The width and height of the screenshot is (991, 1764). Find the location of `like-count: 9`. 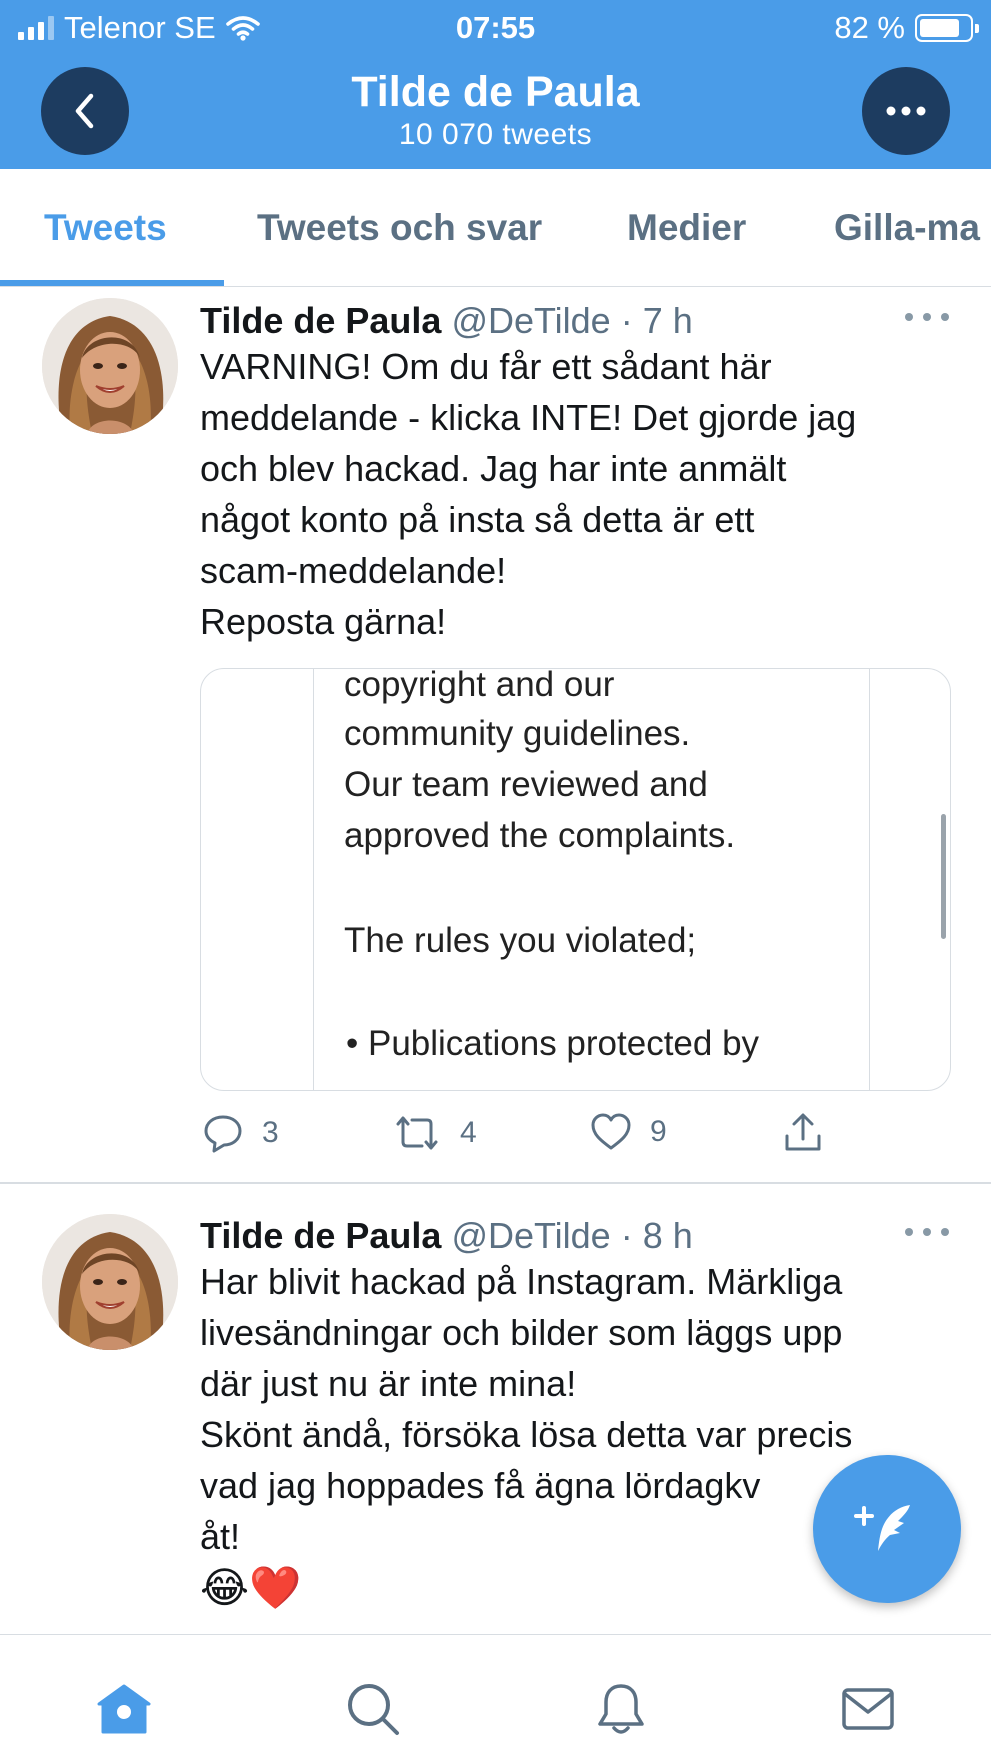

like-count: 9 is located at coordinates (658, 1131).